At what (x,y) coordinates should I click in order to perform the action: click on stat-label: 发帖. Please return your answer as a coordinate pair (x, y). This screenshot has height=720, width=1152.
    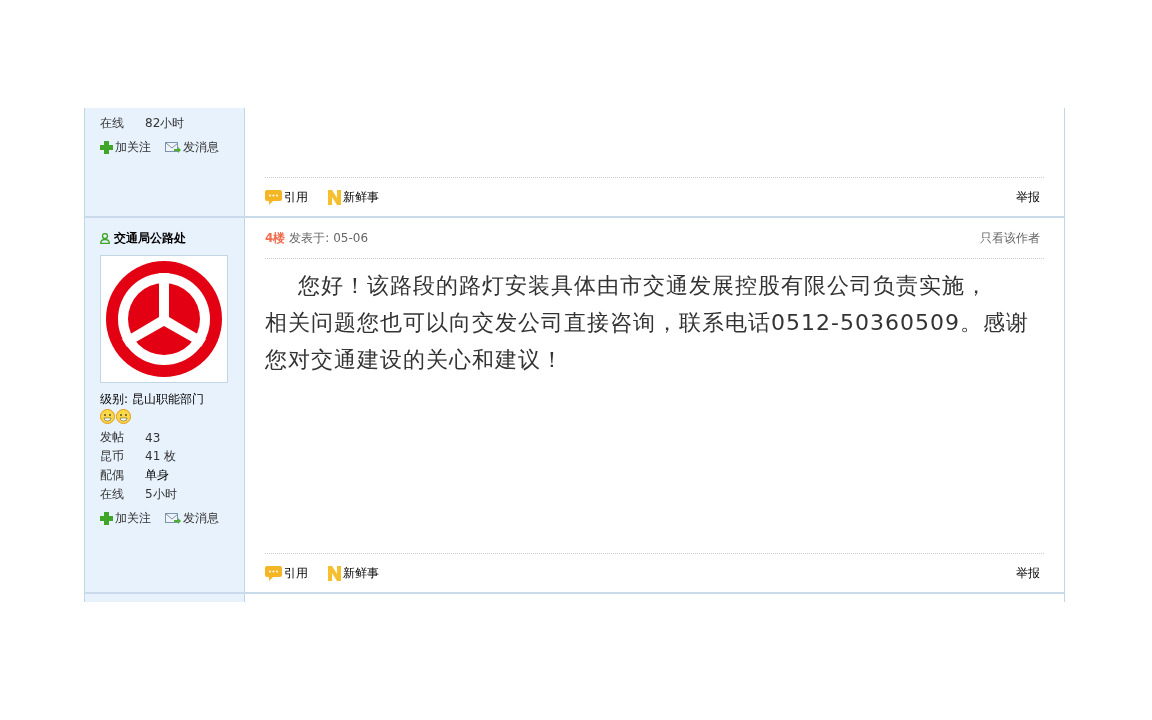
    Looking at the image, I should click on (112, 437).